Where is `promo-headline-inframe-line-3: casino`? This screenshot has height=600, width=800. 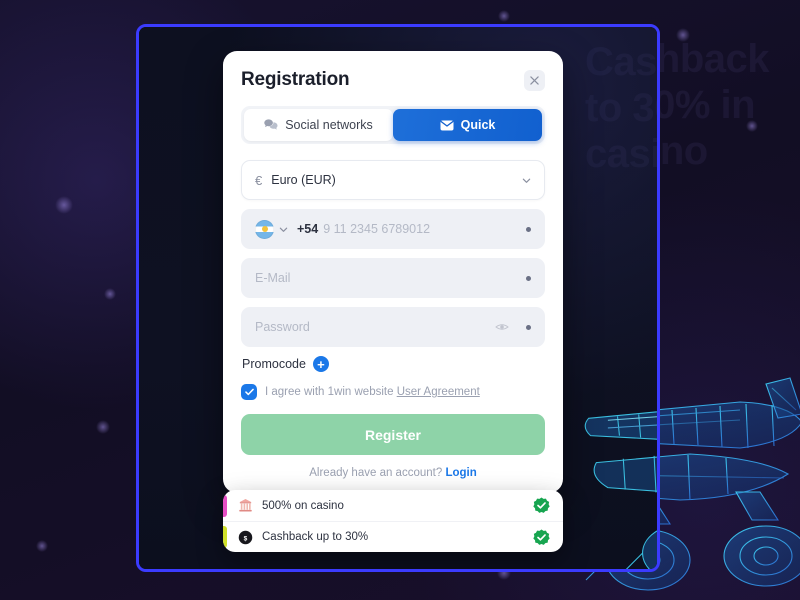
promo-headline-inframe-line-3: casino is located at coordinates (622, 154).